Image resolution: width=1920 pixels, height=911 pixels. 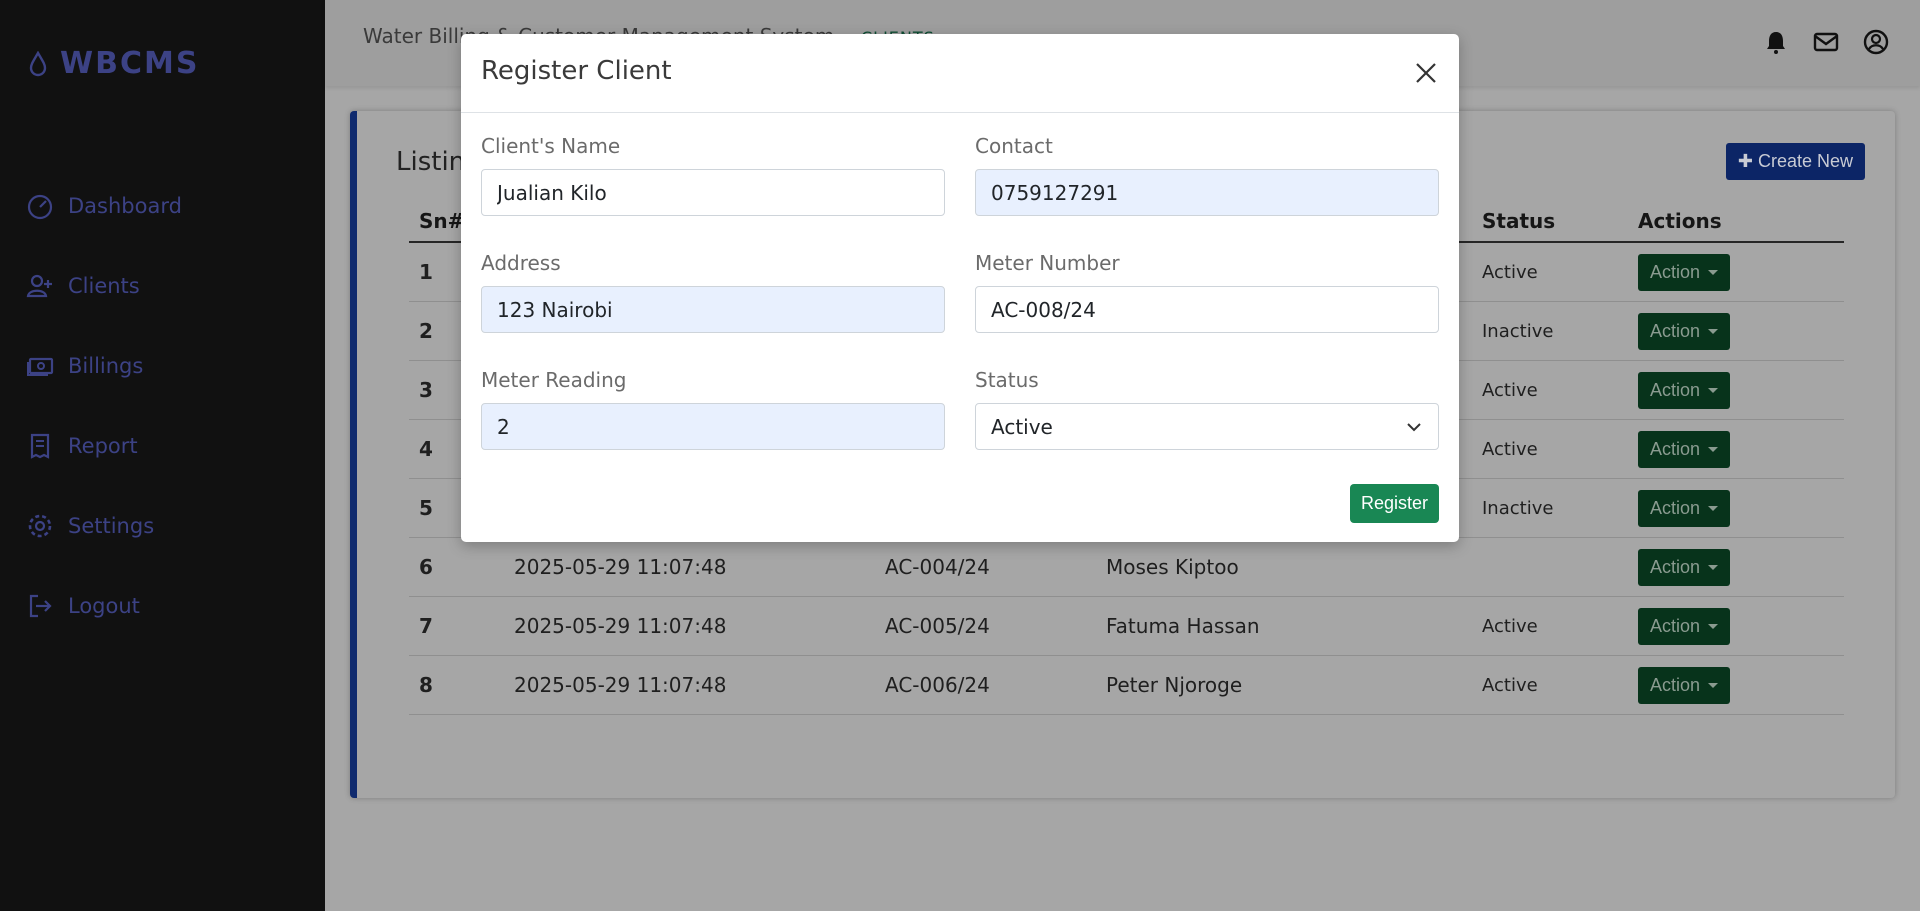 I want to click on sidebar-item-report: Report, so click(x=162, y=446).